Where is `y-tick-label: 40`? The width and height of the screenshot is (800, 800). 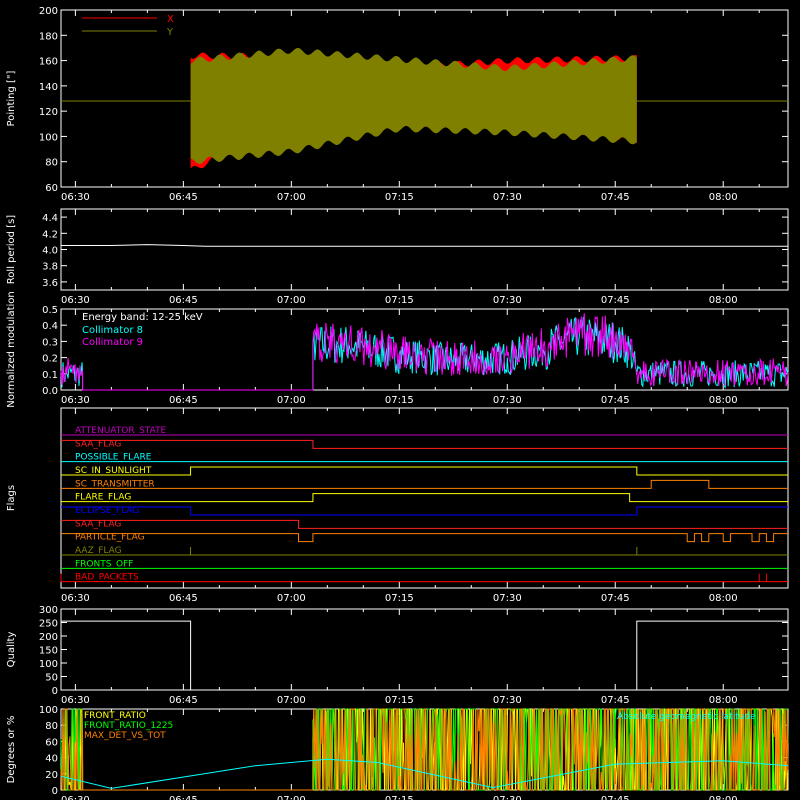 y-tick-label: 40 is located at coordinates (51, 759).